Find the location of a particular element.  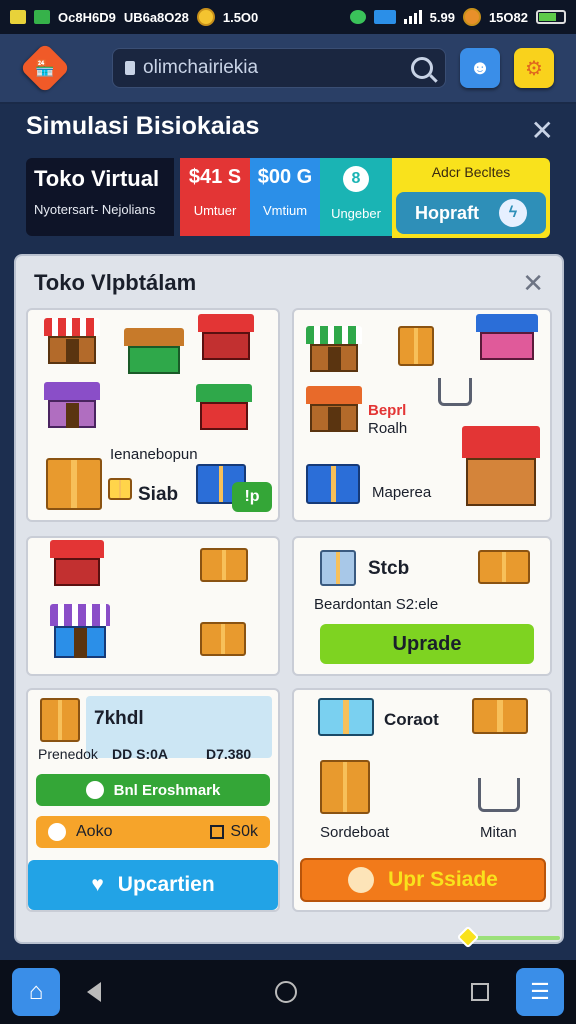

gem-icon is located at coordinates (471, 17).